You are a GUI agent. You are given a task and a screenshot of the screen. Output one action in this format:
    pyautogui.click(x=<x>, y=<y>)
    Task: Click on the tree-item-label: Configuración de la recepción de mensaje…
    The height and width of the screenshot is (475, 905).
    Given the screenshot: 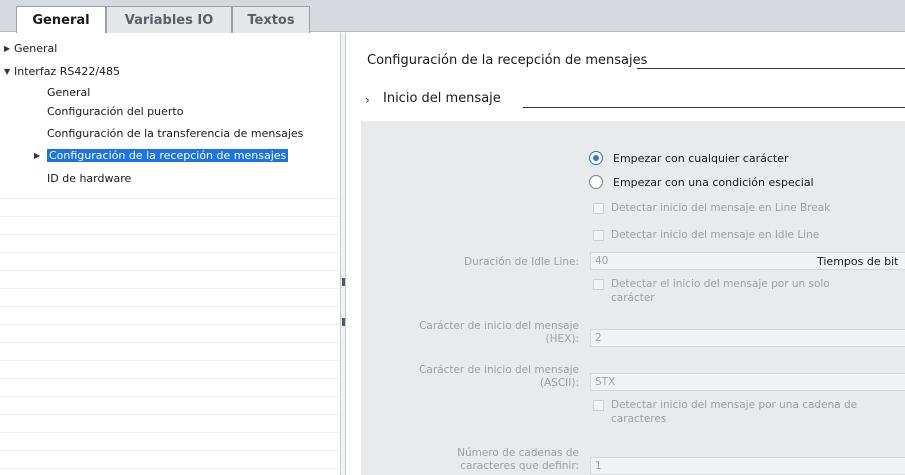 What is the action you would take?
    pyautogui.click(x=168, y=155)
    